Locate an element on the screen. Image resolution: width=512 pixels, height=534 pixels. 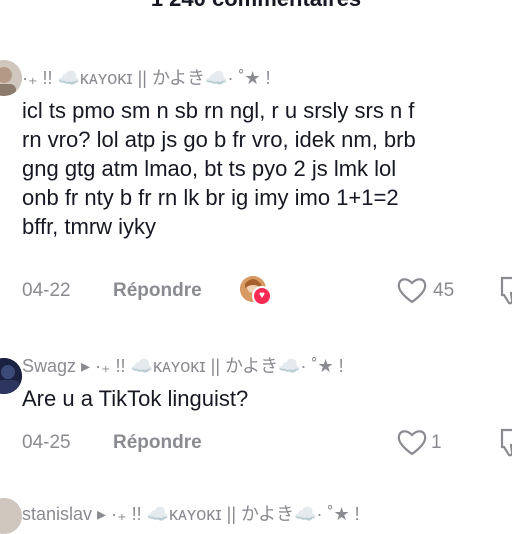
comment-text-line: gng gtg atm lmao, bt ts pyo 2 js lmk lol is located at coordinates (209, 168).